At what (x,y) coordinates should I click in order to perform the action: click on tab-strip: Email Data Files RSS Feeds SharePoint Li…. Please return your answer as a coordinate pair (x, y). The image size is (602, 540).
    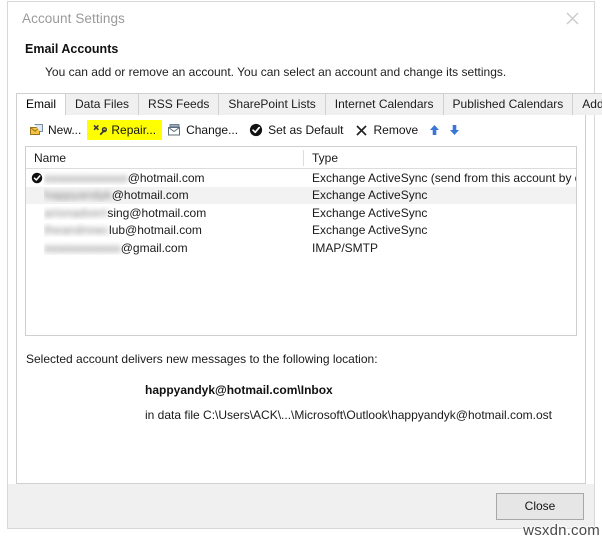
    Looking at the image, I should click on (305, 104).